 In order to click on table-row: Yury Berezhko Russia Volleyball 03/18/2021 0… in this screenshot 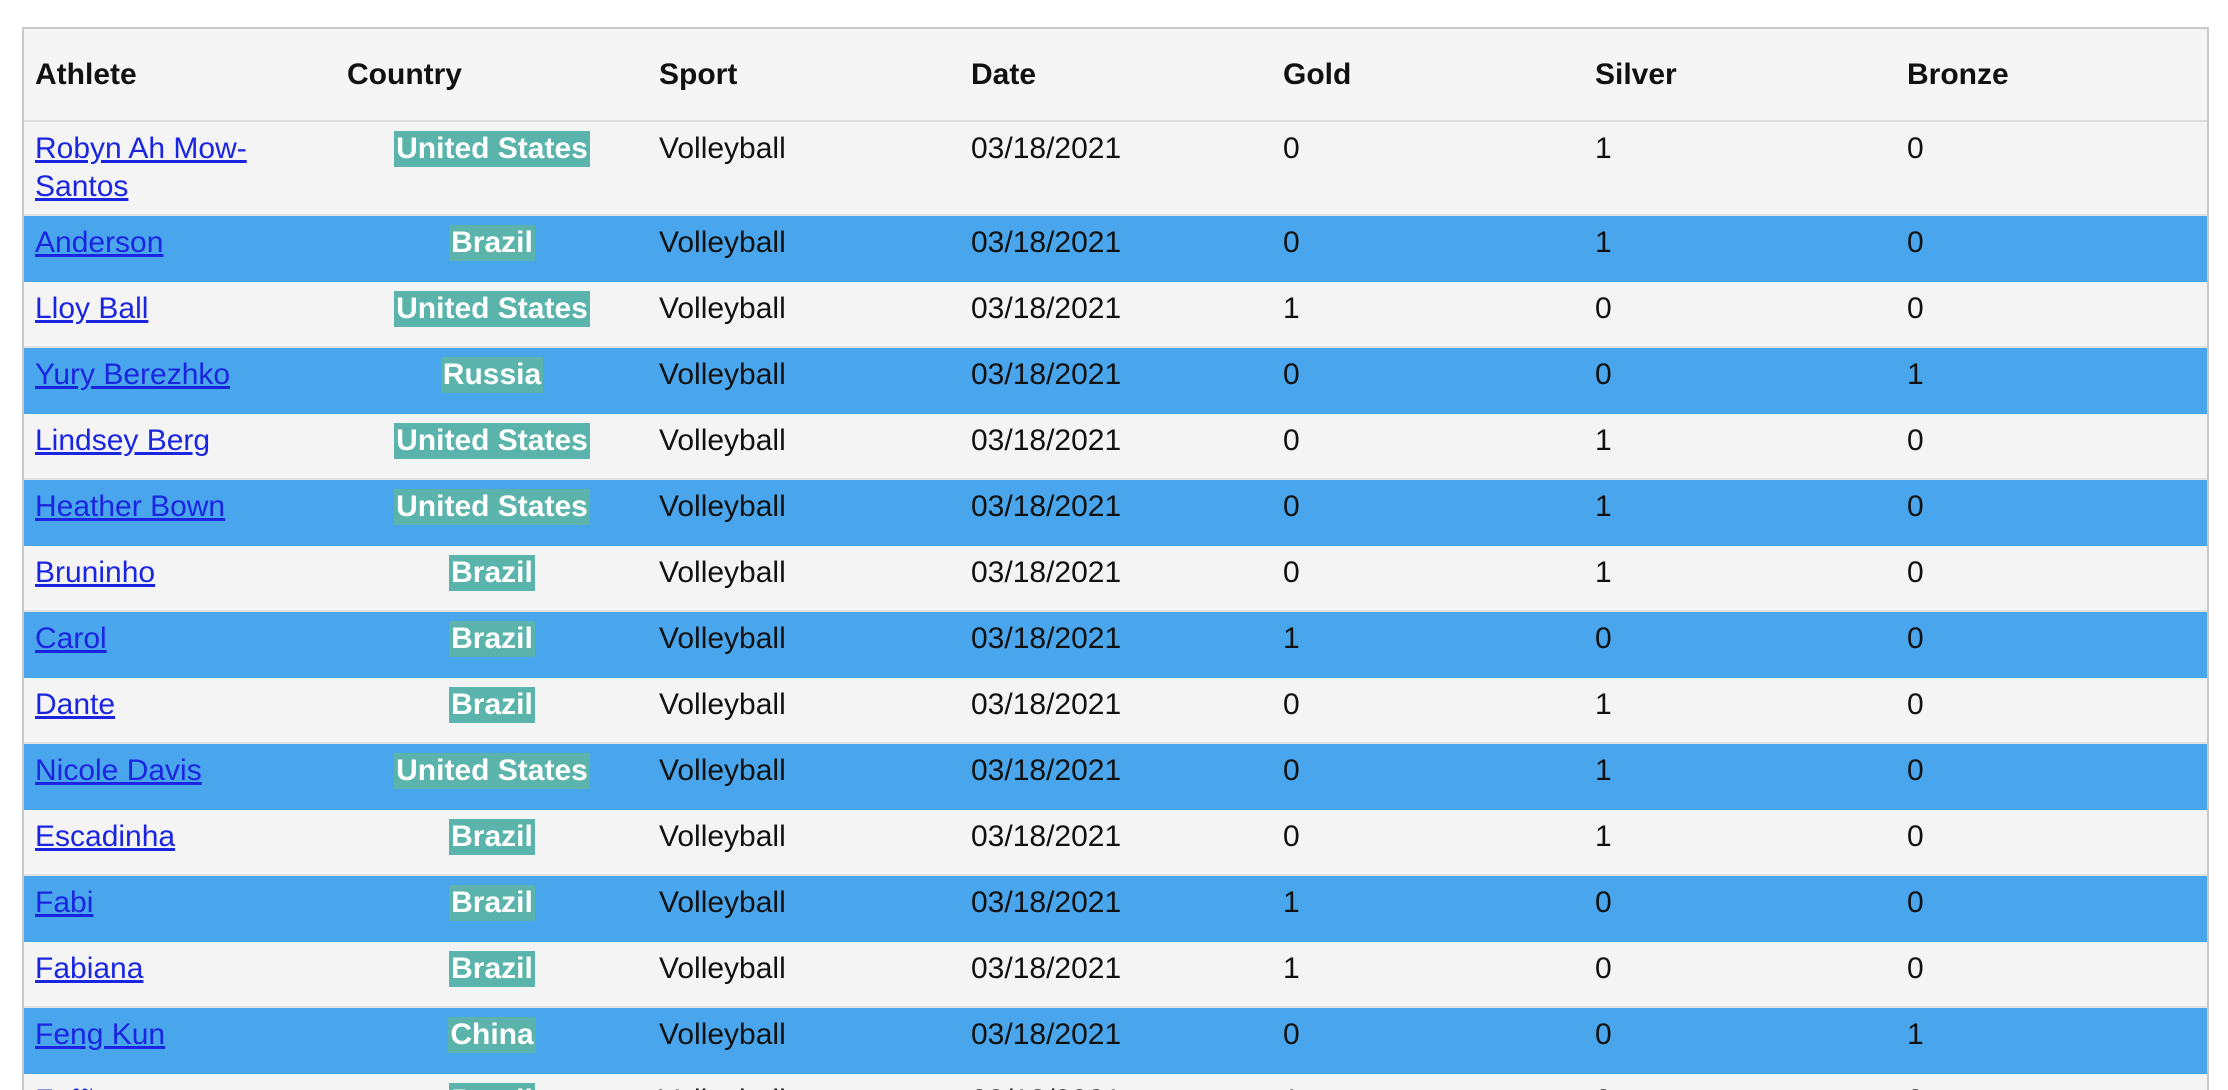, I will do `click(1115, 380)`.